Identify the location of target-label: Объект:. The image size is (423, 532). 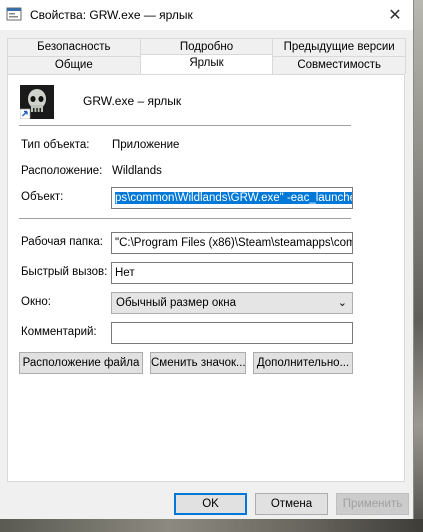
(42, 197).